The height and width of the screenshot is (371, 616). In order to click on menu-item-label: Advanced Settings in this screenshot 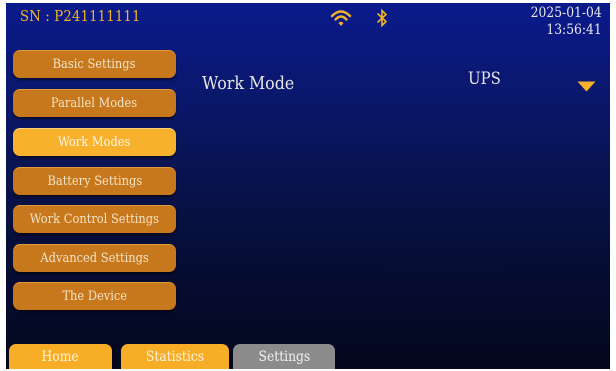, I will do `click(94, 258)`.